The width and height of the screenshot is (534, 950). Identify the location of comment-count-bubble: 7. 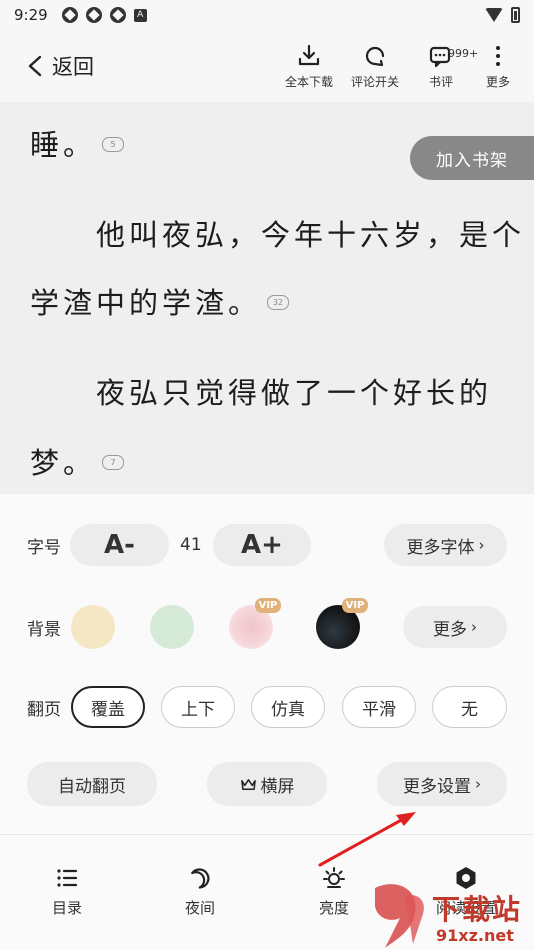
(113, 462).